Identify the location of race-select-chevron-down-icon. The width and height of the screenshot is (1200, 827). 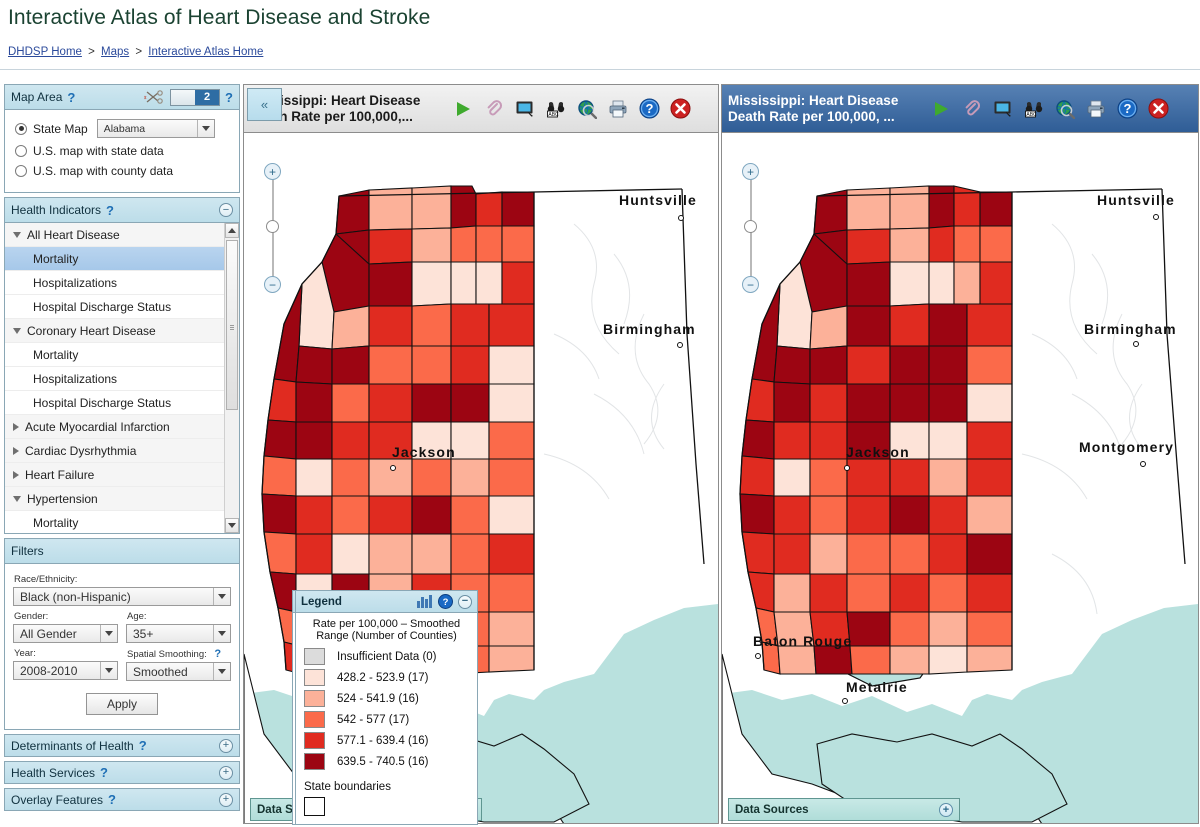
(221, 596).